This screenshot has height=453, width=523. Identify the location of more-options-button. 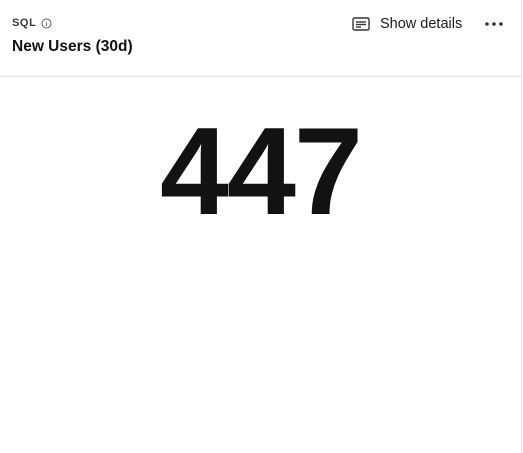
(494, 23).